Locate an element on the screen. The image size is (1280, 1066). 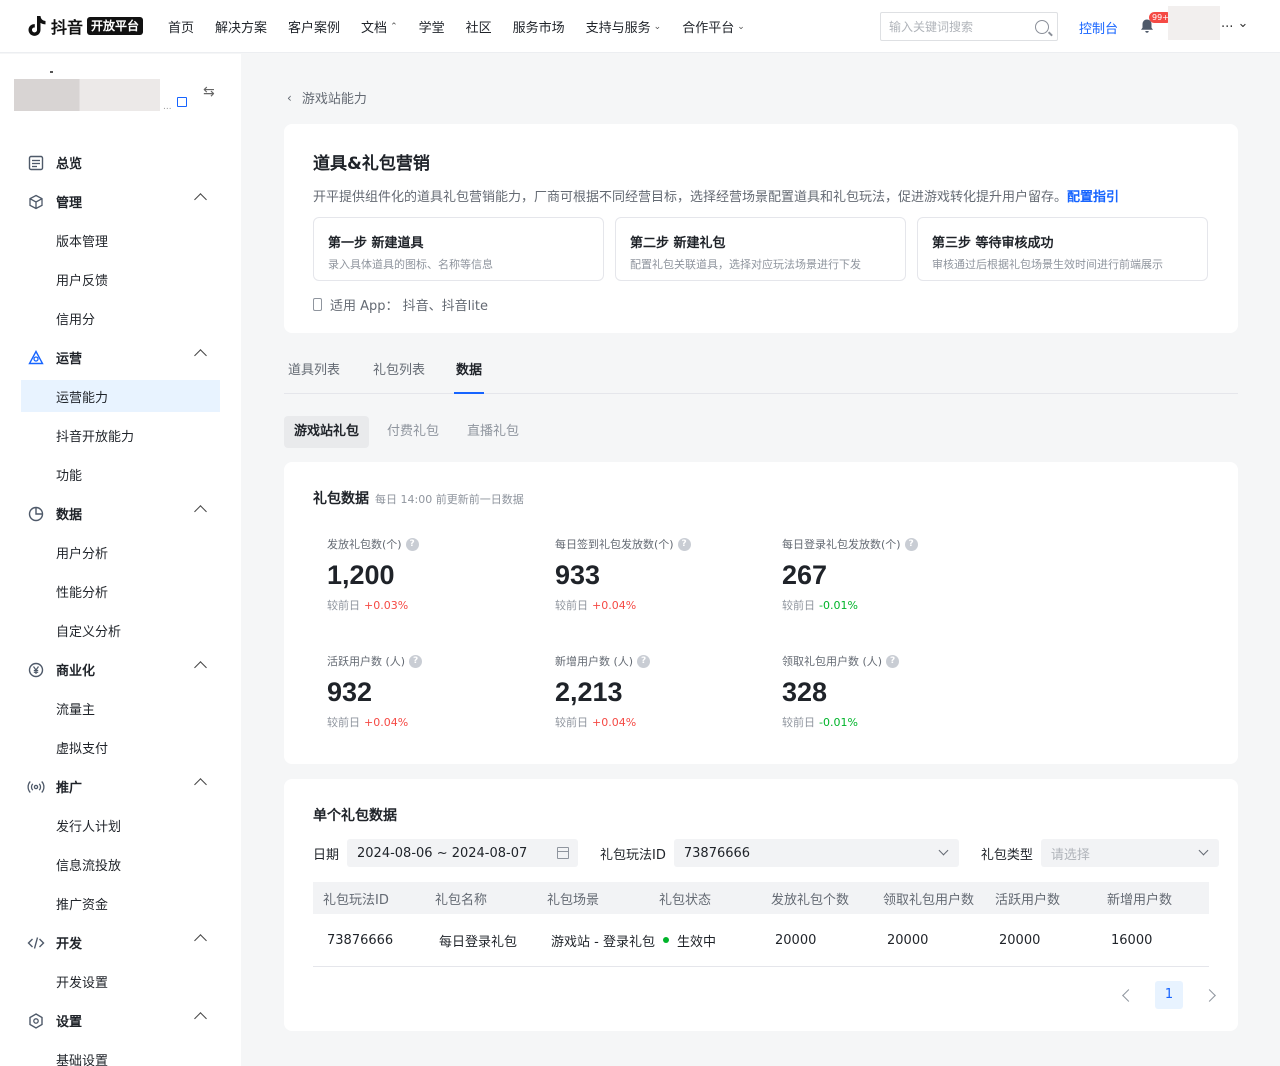
app-name-mark is located at coordinates (51, 72).